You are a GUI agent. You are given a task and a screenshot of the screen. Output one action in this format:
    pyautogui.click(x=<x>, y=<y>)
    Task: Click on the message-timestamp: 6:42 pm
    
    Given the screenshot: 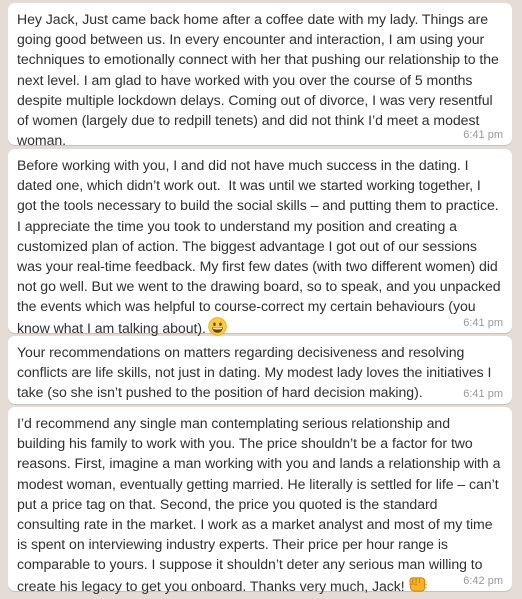 What is the action you would take?
    pyautogui.click(x=483, y=581)
    